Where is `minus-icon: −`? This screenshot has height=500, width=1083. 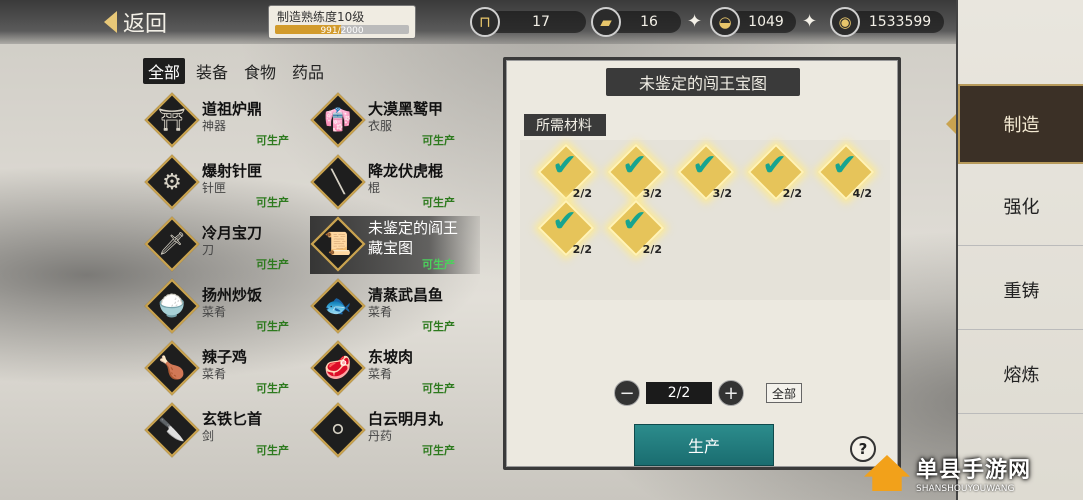 minus-icon: − is located at coordinates (627, 393).